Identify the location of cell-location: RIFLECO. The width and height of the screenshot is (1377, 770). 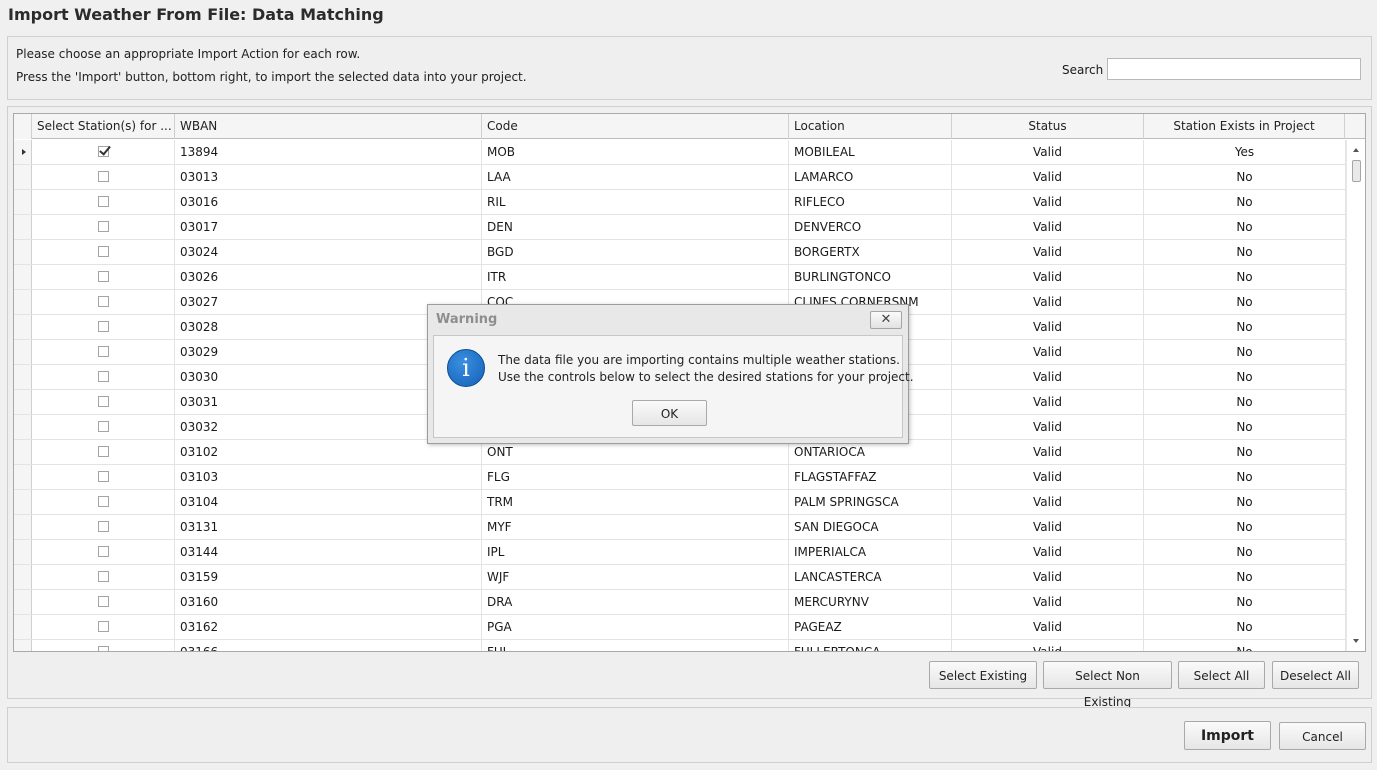
(870, 202).